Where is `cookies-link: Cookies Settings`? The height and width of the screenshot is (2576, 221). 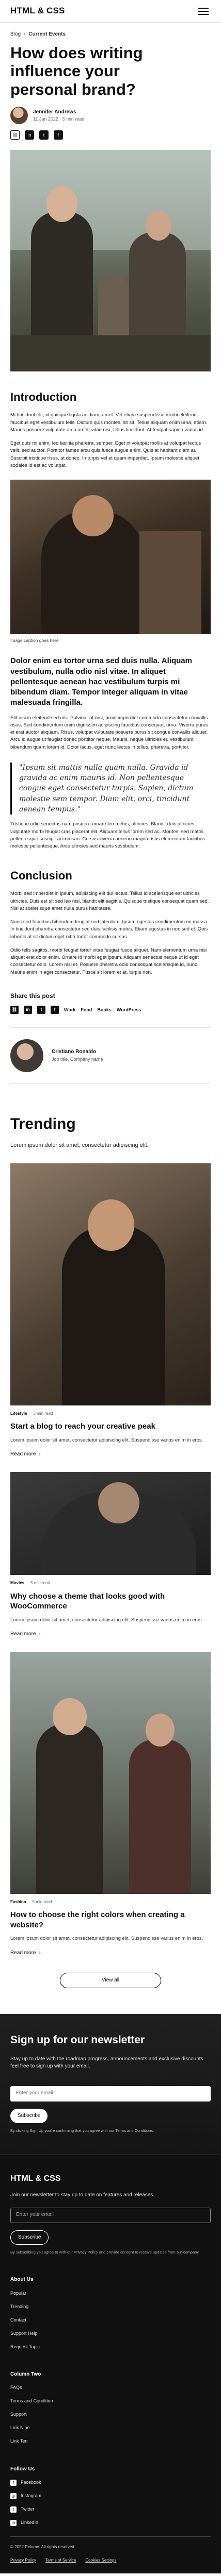
cookies-link: Cookies Settings is located at coordinates (100, 2560).